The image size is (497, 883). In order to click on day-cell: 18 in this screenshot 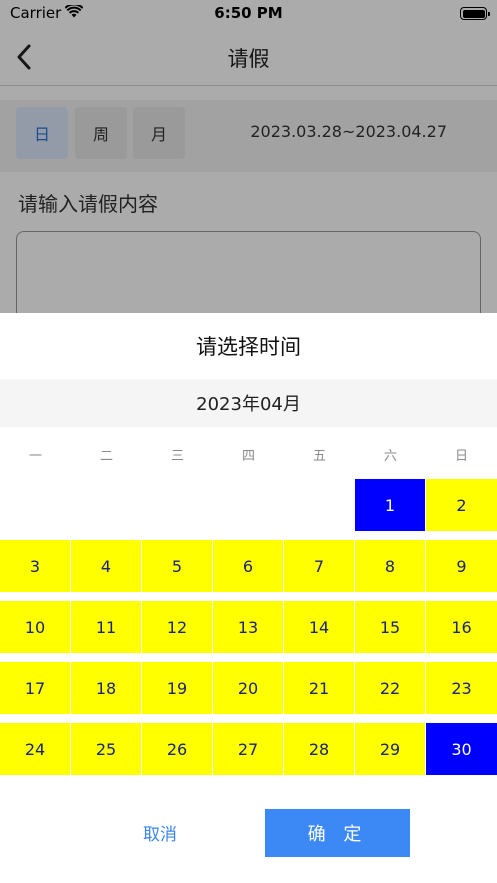, I will do `click(106, 688)`.